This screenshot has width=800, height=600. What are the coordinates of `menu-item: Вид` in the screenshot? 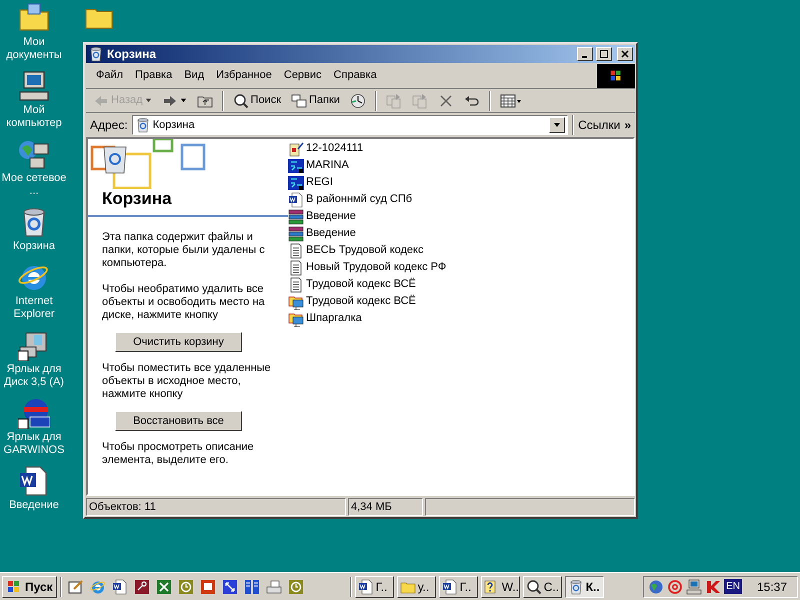 It's located at (194, 75).